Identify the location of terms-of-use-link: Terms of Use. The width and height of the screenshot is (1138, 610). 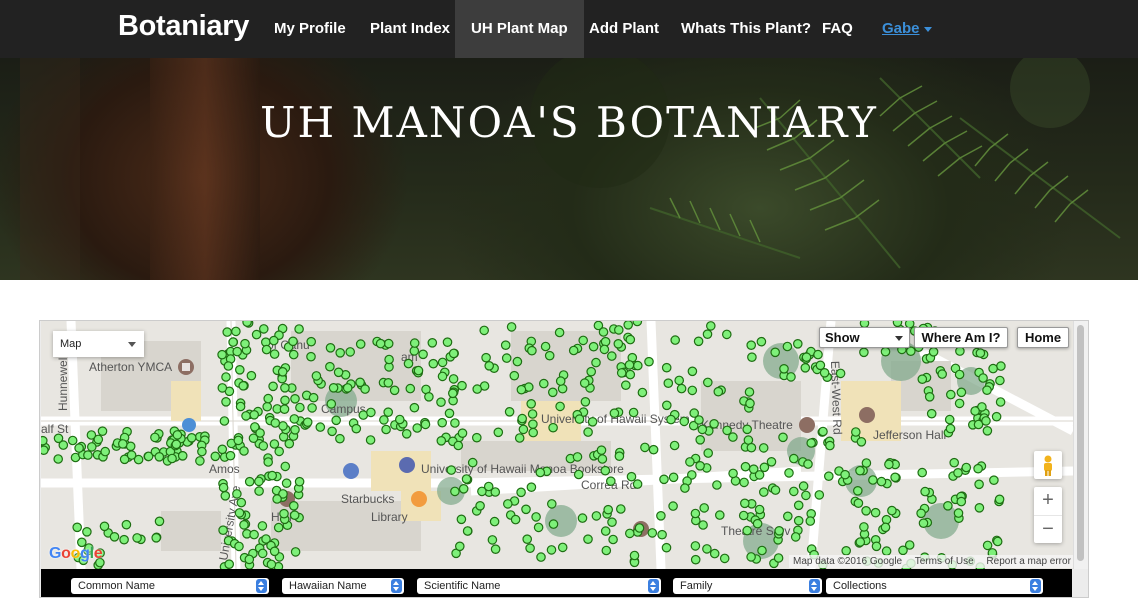
(944, 561).